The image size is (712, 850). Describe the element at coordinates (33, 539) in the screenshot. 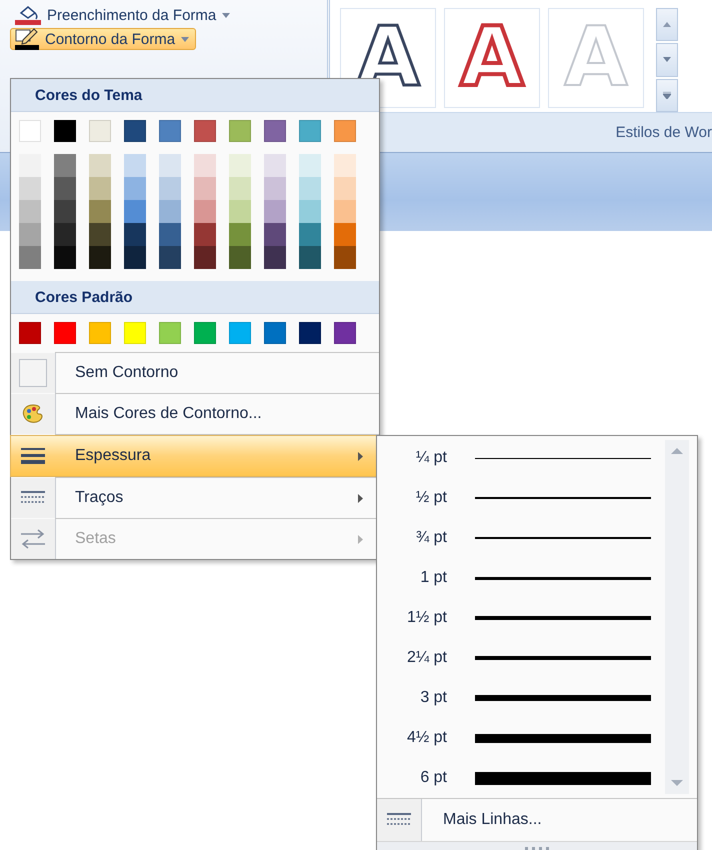

I see `arrows-icon` at that location.